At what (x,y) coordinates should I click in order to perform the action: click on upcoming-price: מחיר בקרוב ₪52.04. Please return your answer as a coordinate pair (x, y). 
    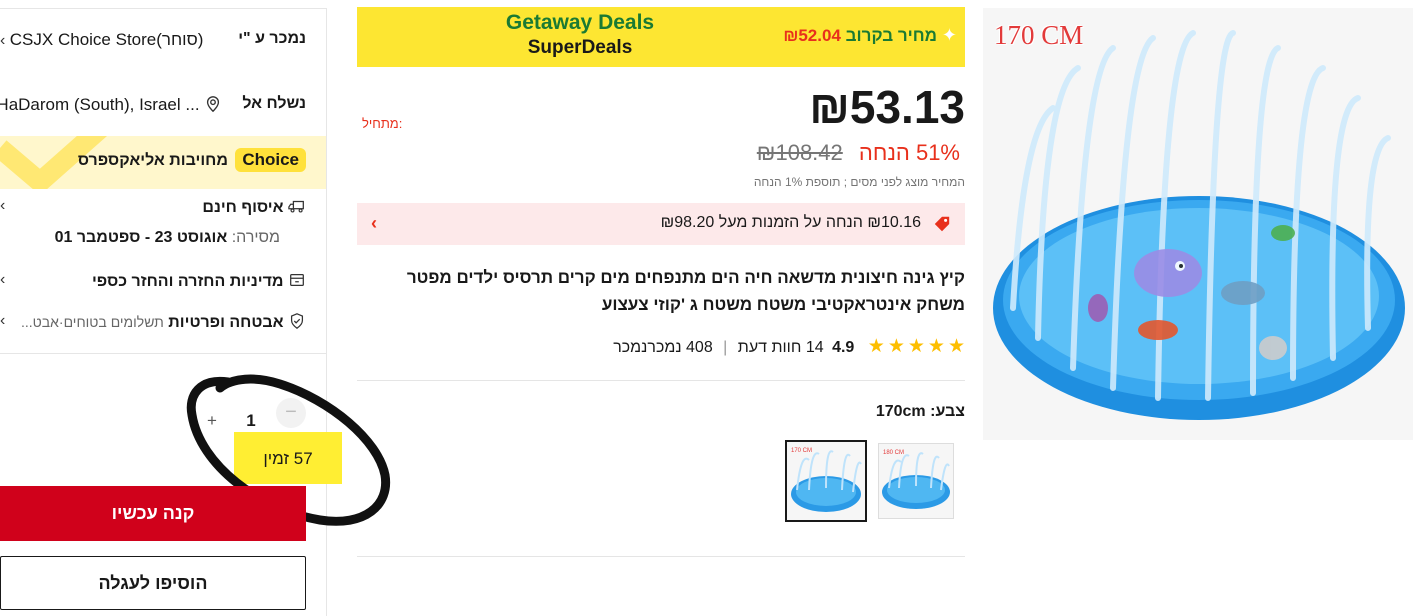
    Looking at the image, I should click on (860, 36).